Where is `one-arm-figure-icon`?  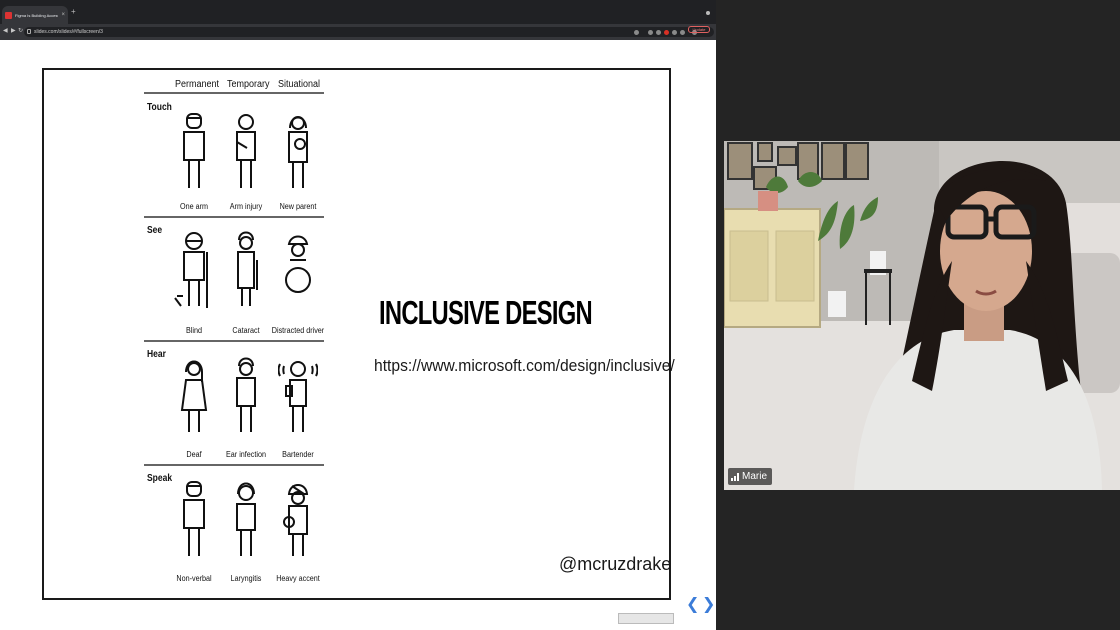
one-arm-figure-icon is located at coordinates (194, 152).